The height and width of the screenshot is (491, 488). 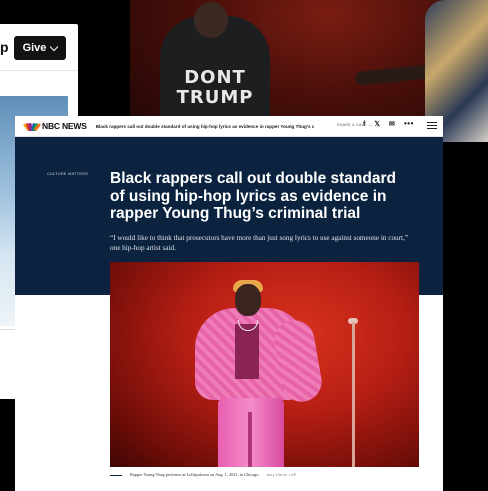 I want to click on shirt-text-line1: DONT, so click(x=215, y=77).